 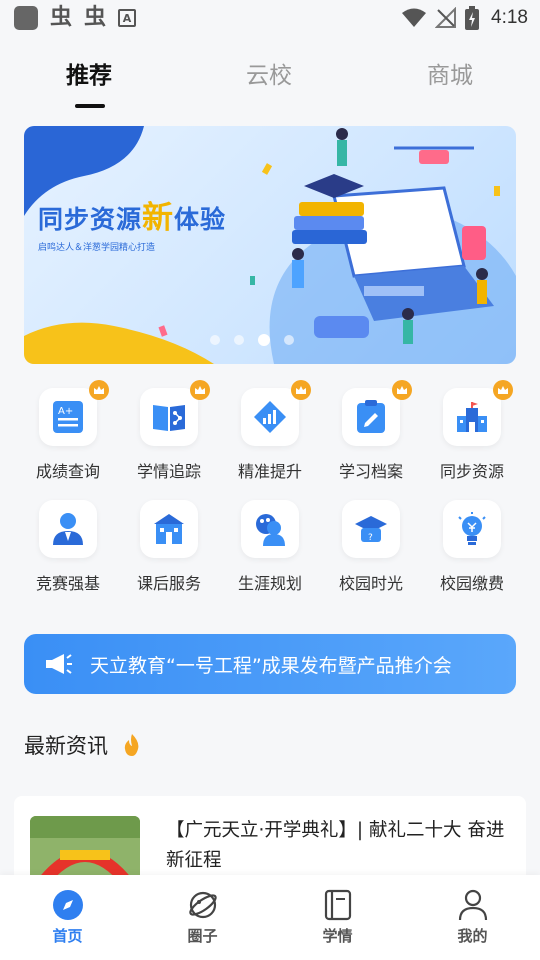 What do you see at coordinates (472, 18) in the screenshot?
I see `battery-charging-icon` at bounding box center [472, 18].